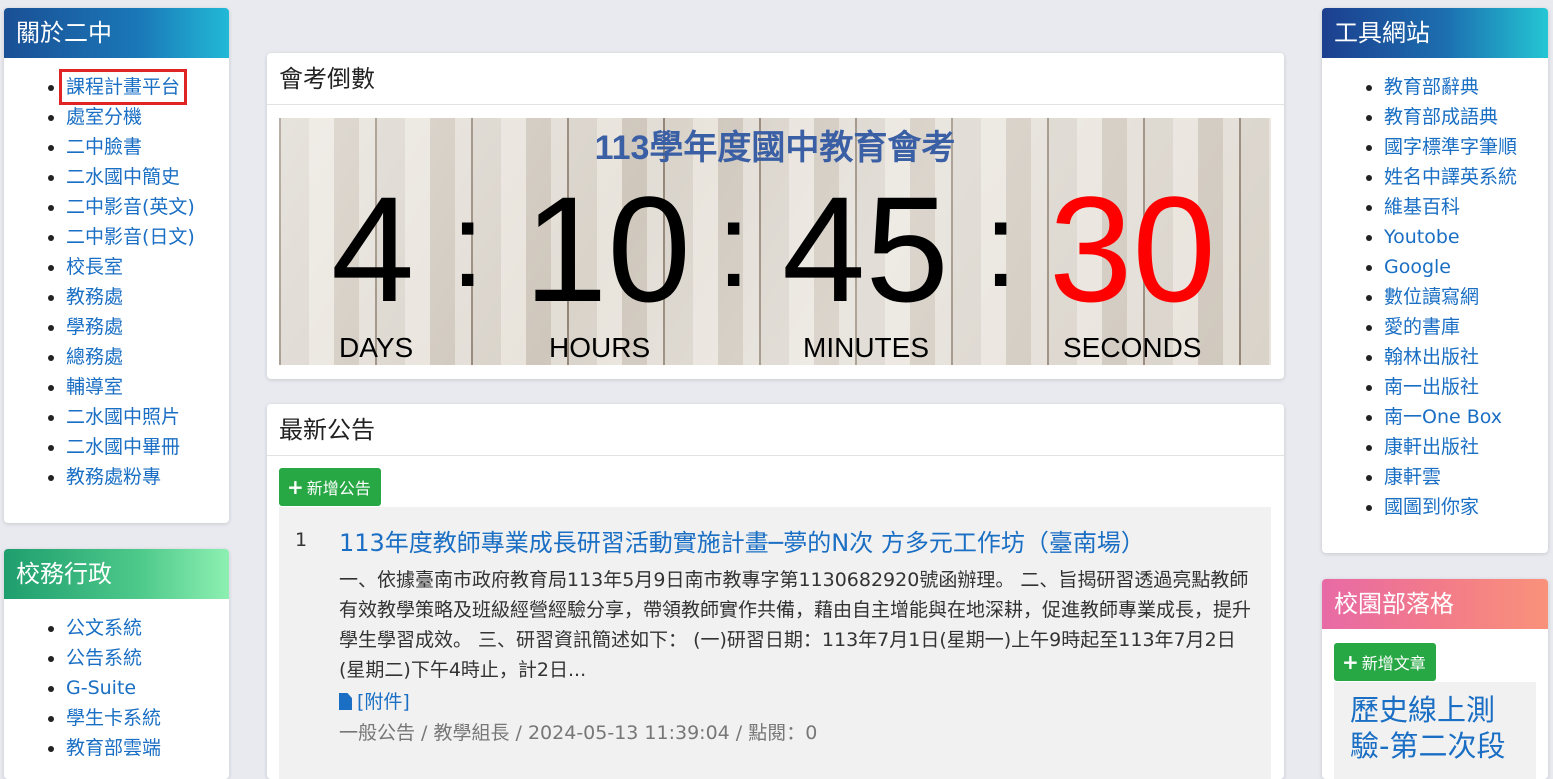 The width and height of the screenshot is (1553, 779). I want to click on list-item: 二水國中照片, so click(147, 417).